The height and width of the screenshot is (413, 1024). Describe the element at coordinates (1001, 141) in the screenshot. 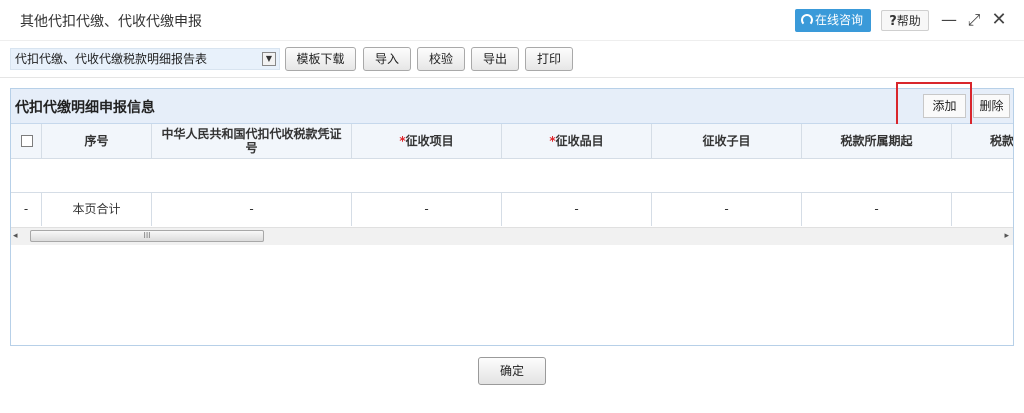

I see `column-partial: 税款` at that location.